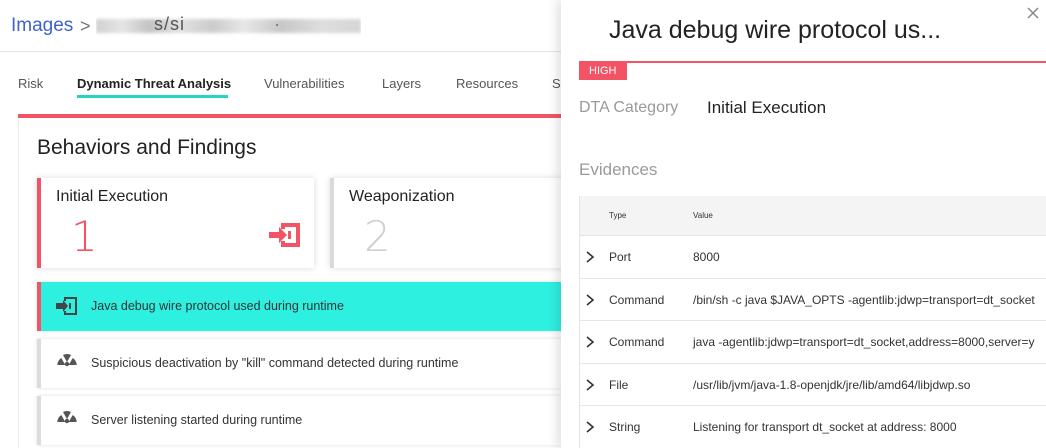 This screenshot has height=448, width=1046. I want to click on severity-line, so click(812, 62).